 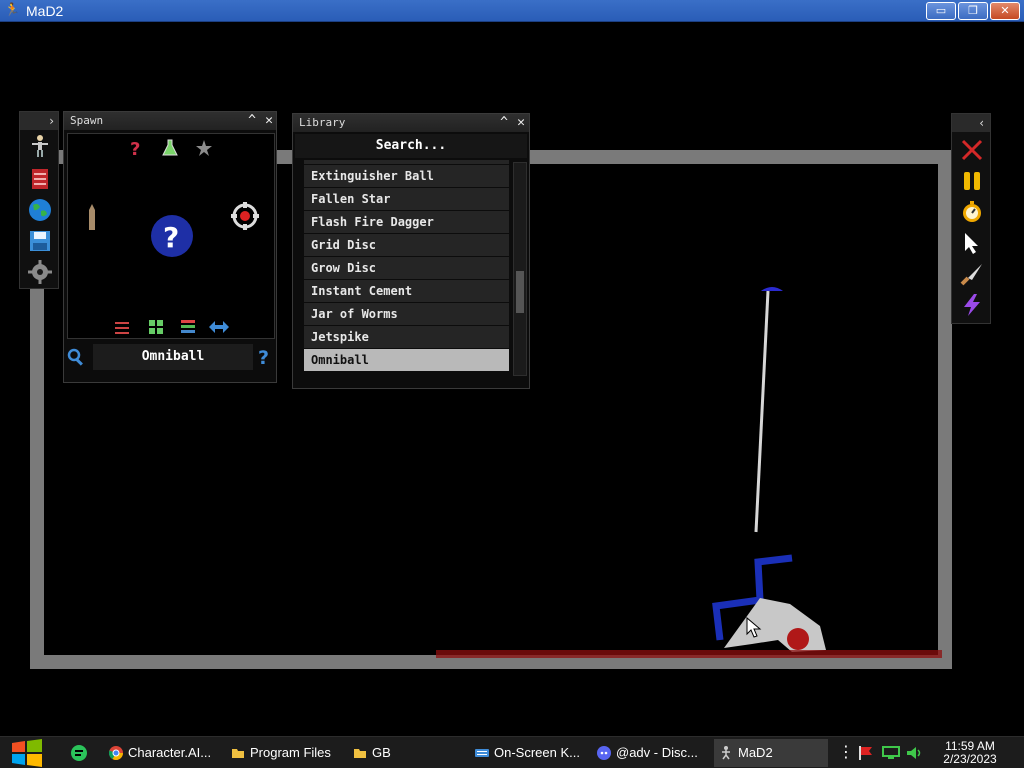 I want to click on unknown-item-icon: ?, so click(x=172, y=236).